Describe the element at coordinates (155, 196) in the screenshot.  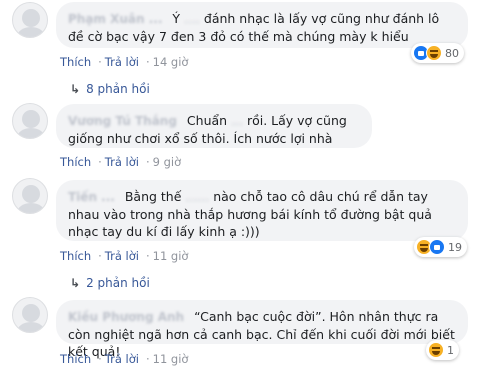
I see `comment-text-start: Bằng thế` at that location.